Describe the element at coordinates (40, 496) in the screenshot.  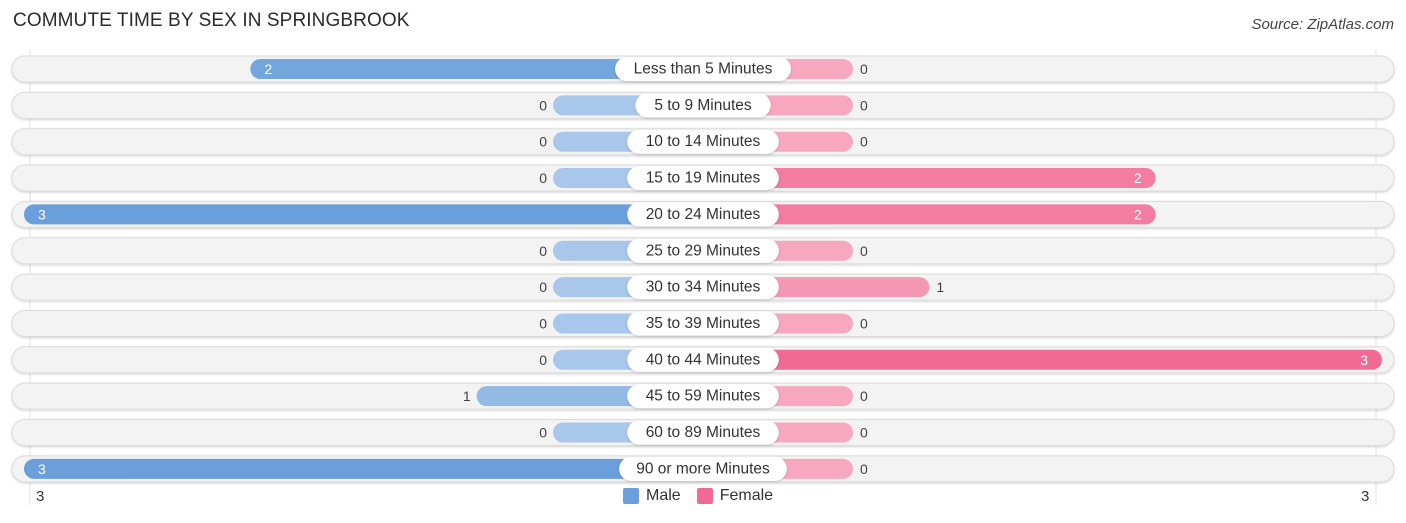
I see `axis-left-max-label: 3` at that location.